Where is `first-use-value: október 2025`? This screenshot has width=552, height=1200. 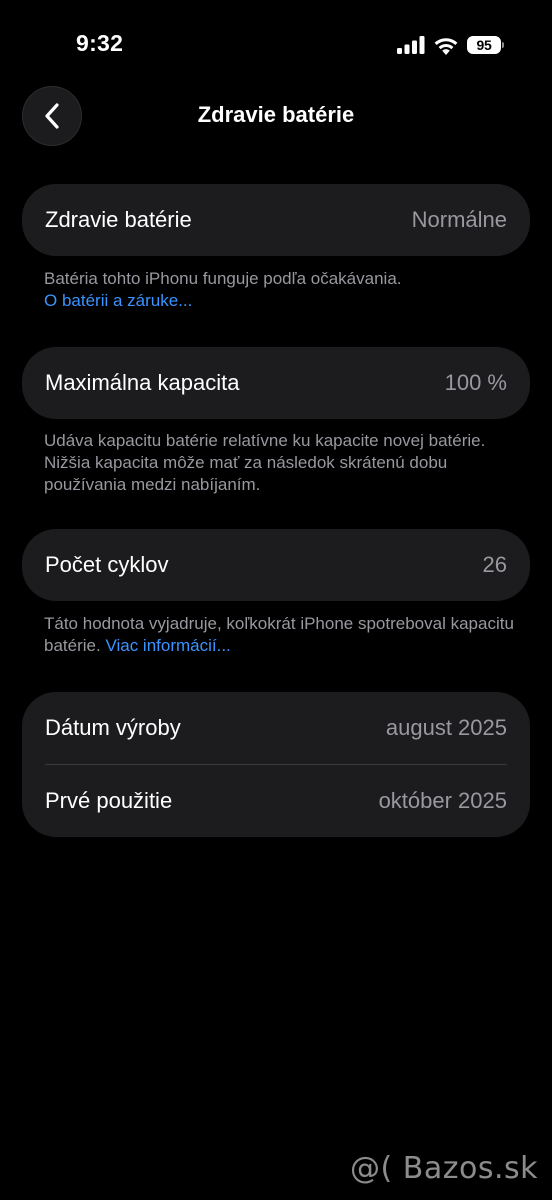
first-use-value: október 2025 is located at coordinates (442, 800).